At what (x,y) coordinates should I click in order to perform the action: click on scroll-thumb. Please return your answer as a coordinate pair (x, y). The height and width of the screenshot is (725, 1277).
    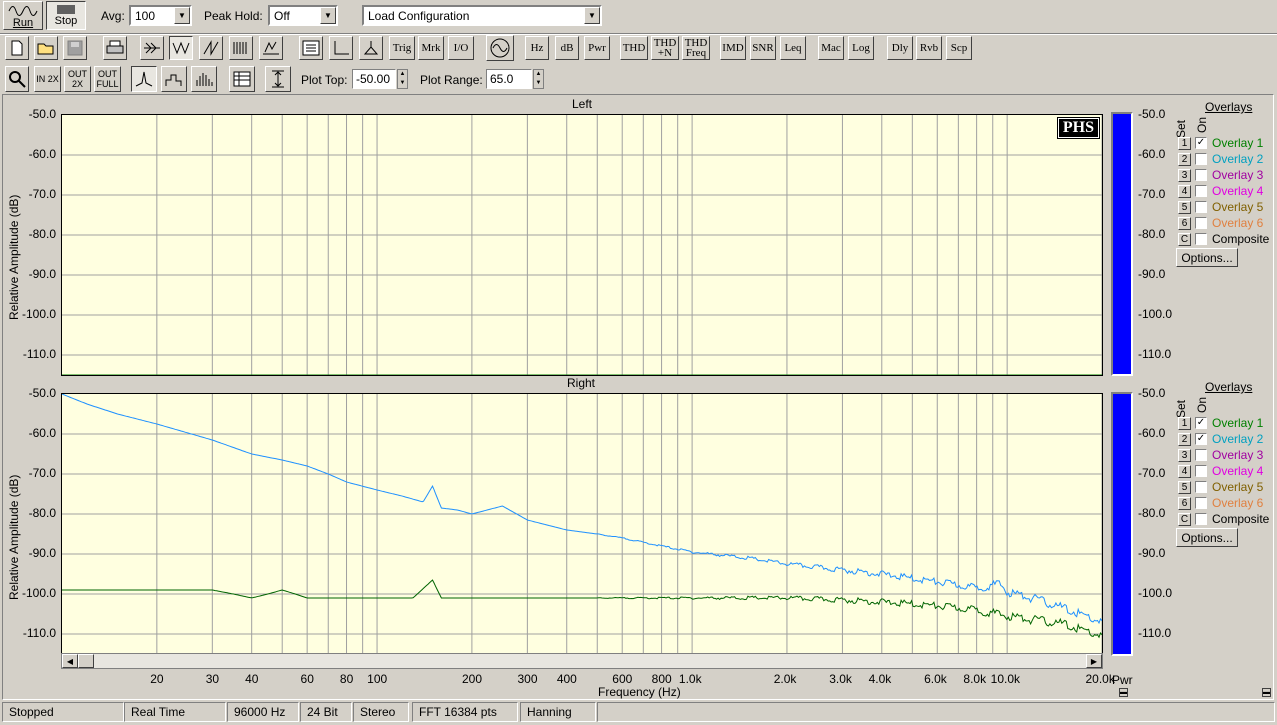
    Looking at the image, I should click on (86, 661).